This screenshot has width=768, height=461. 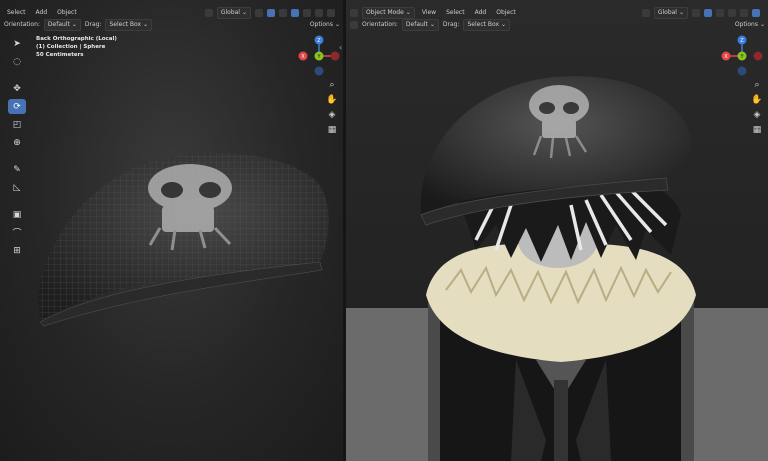 I want to click on menu-view: View, so click(x=429, y=13).